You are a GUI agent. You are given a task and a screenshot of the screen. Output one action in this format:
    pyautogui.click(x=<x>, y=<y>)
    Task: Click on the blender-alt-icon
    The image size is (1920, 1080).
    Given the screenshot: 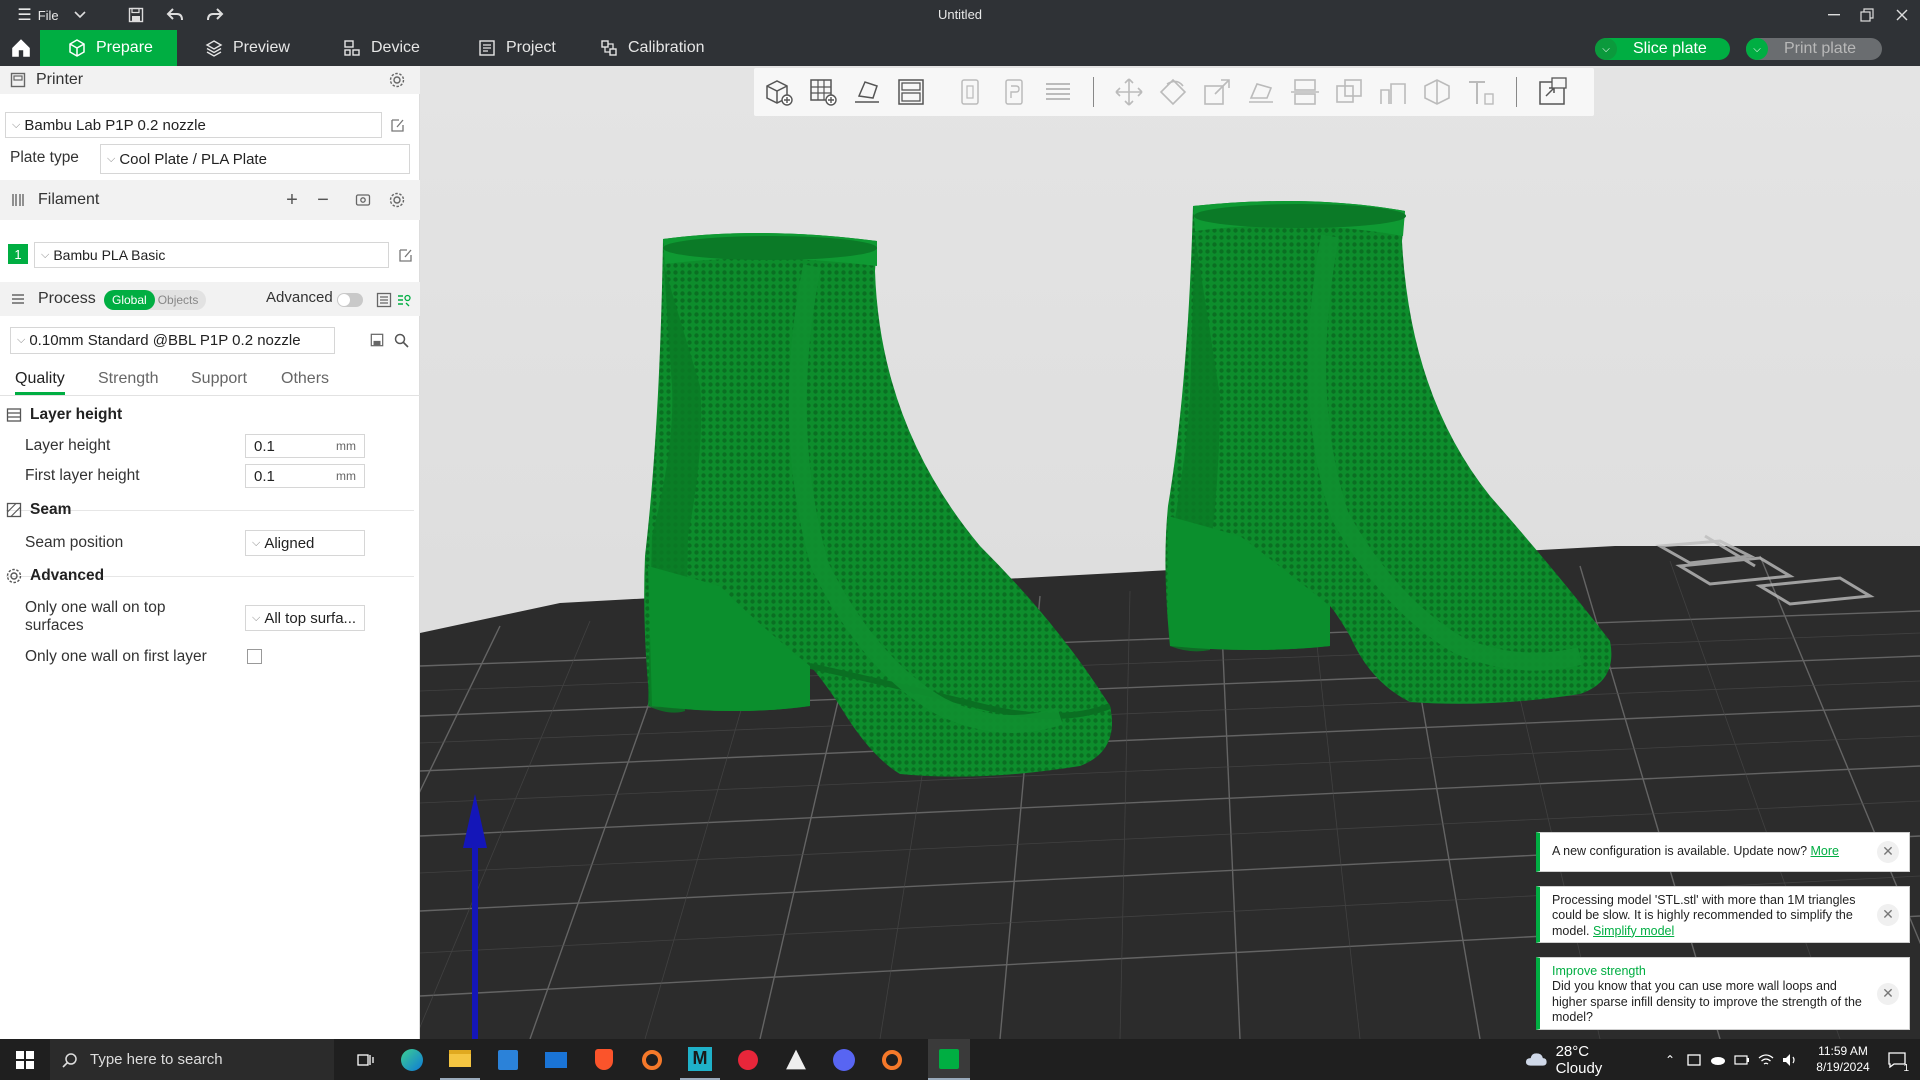 What is the action you would take?
    pyautogui.click(x=892, y=1059)
    